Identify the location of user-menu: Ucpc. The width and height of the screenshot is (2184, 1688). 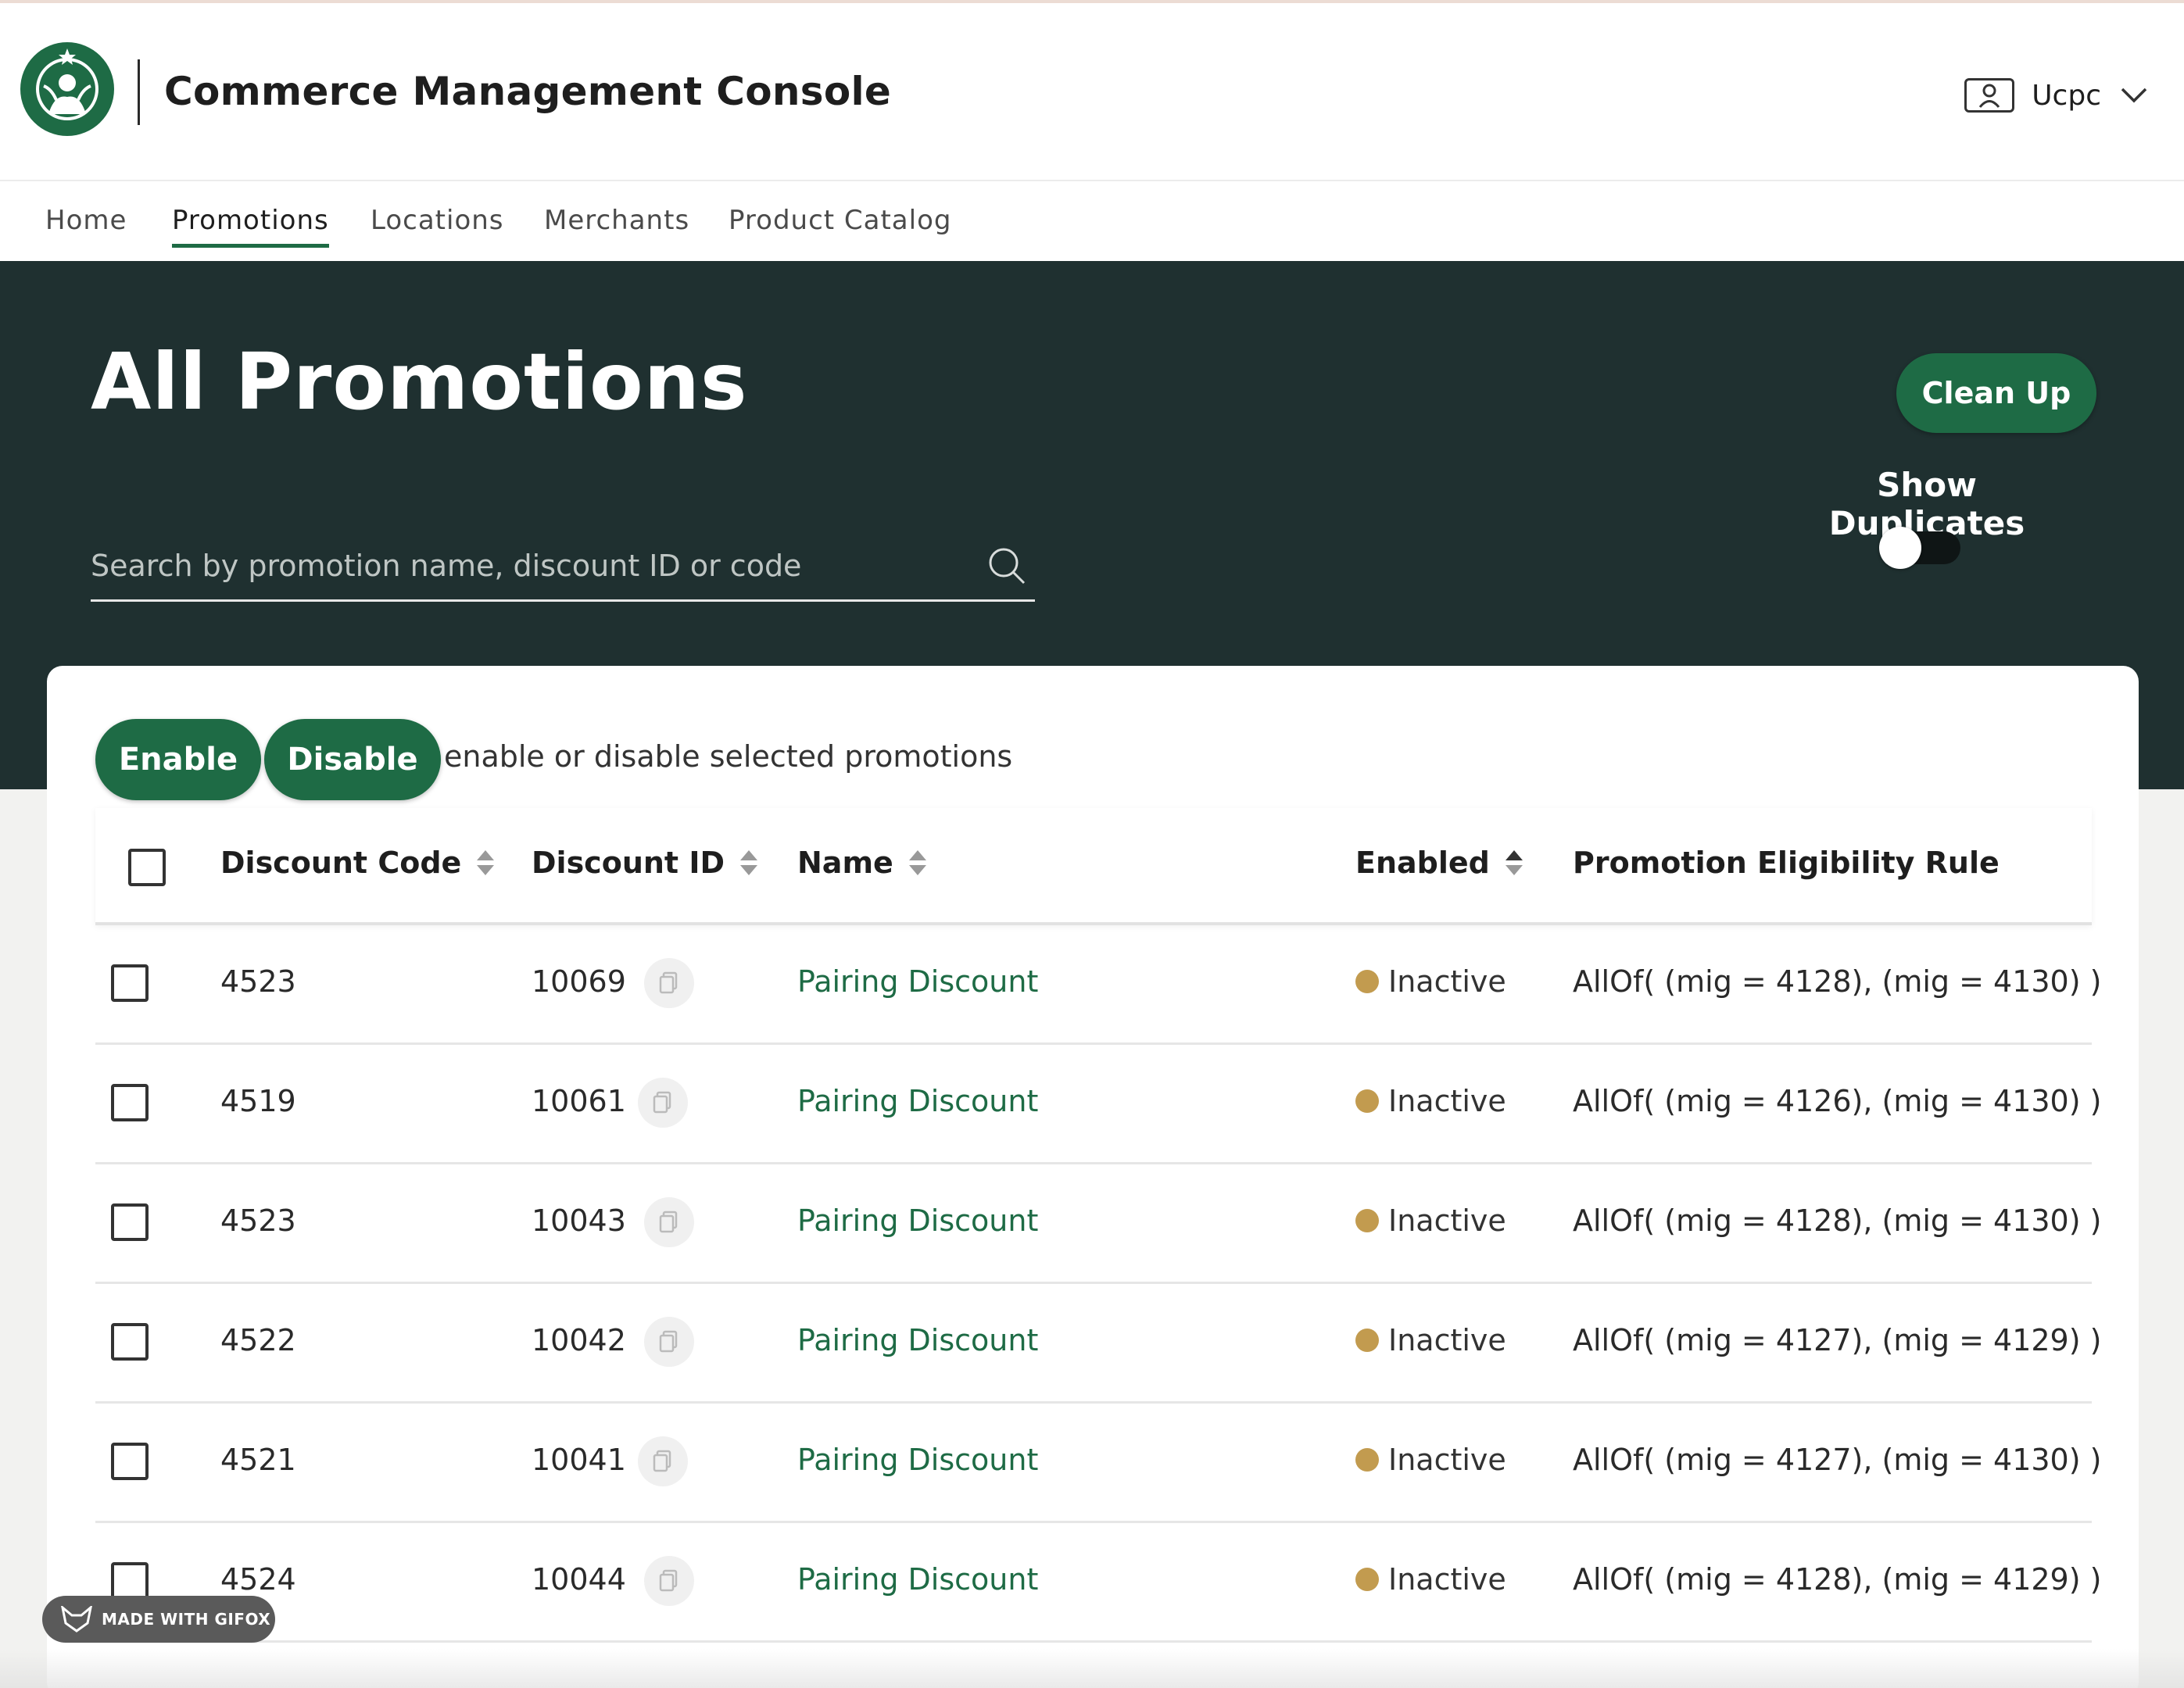
(2057, 95).